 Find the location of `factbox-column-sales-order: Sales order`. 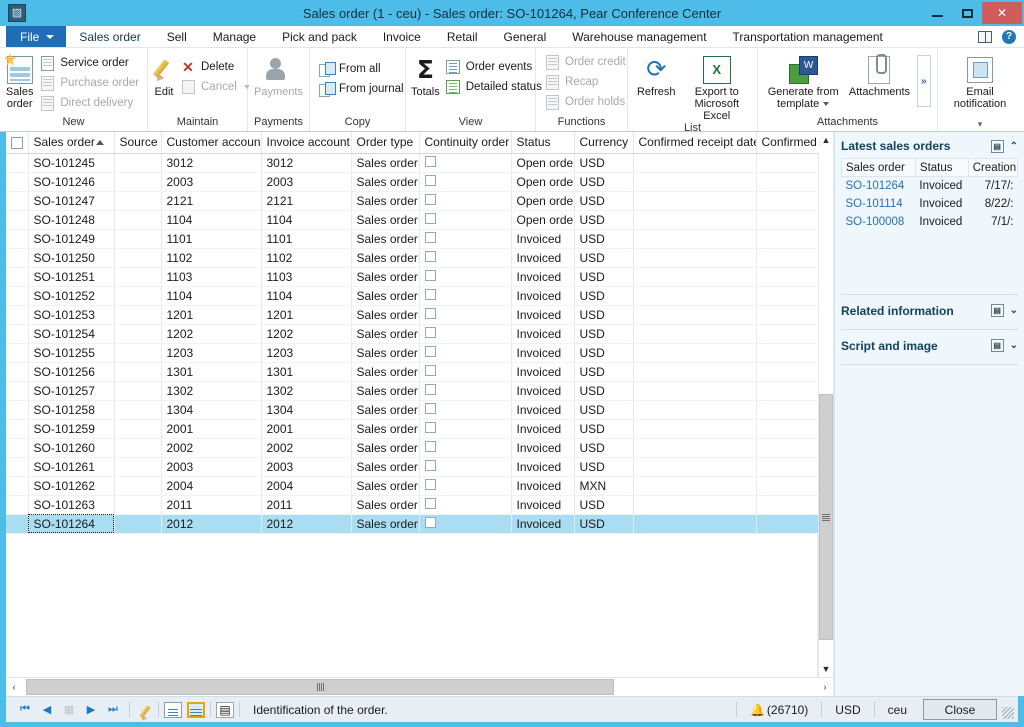

factbox-column-sales-order: Sales order is located at coordinates (878, 167).